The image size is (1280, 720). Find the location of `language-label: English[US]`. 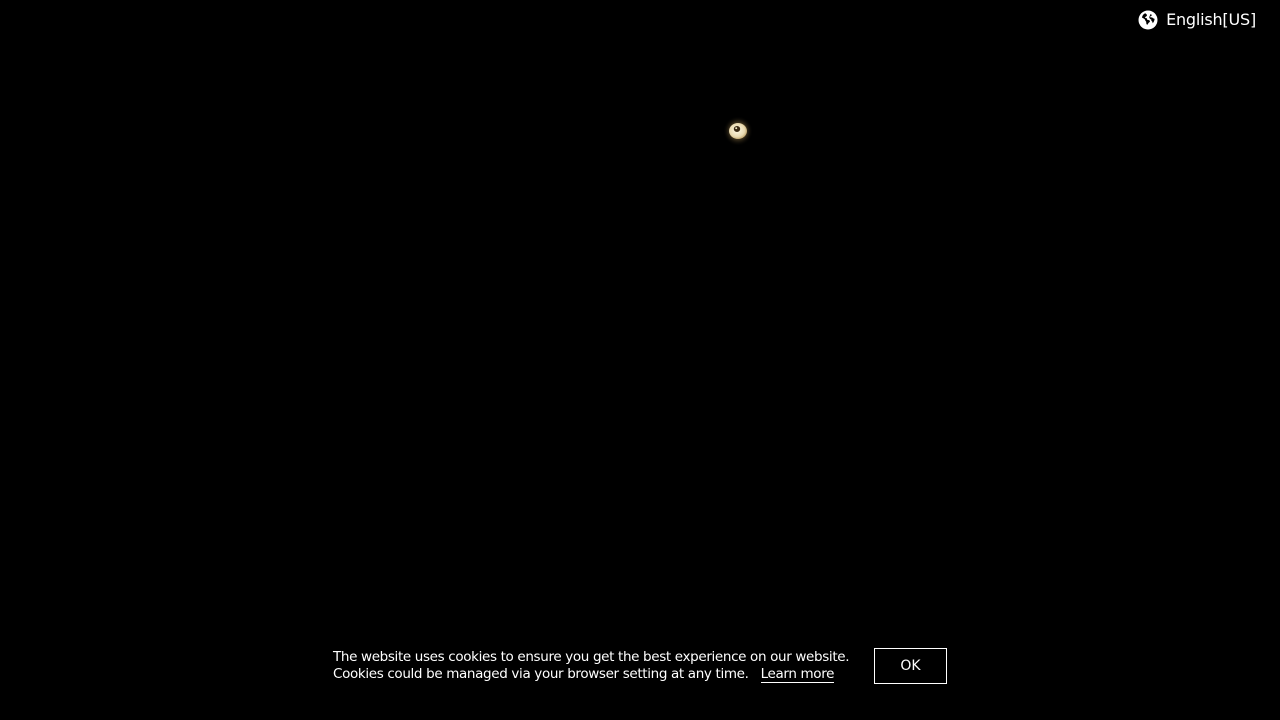

language-label: English[US] is located at coordinates (1211, 19).